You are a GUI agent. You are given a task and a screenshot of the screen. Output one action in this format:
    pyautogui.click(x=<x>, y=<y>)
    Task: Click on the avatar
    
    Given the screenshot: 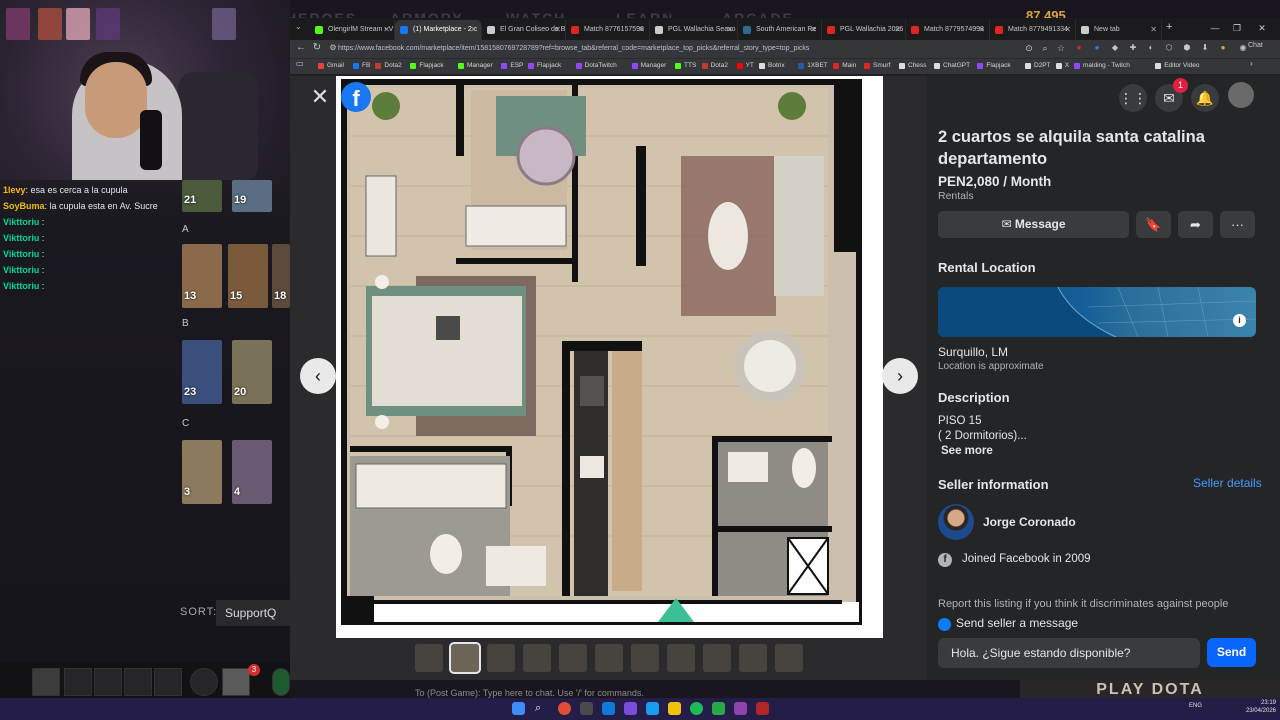 What is the action you would take?
    pyautogui.click(x=1241, y=95)
    